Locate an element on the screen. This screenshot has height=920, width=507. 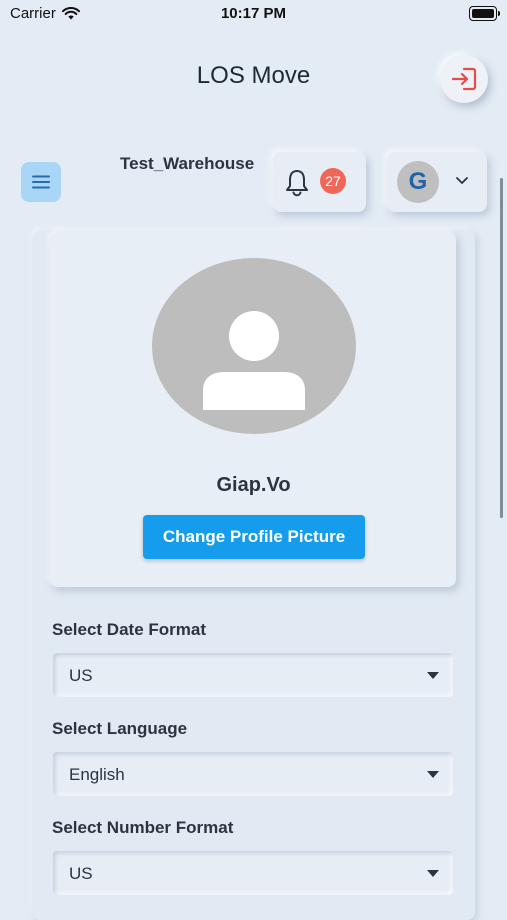
user-menu-button: G is located at coordinates (437, 182).